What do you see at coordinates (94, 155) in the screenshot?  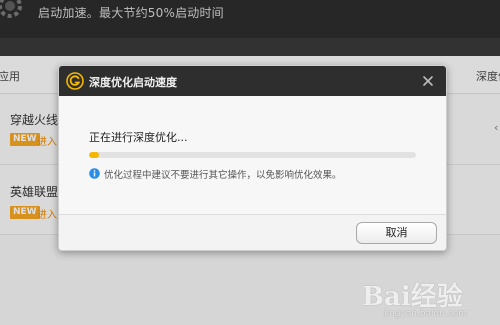 I see `progress-fill` at bounding box center [94, 155].